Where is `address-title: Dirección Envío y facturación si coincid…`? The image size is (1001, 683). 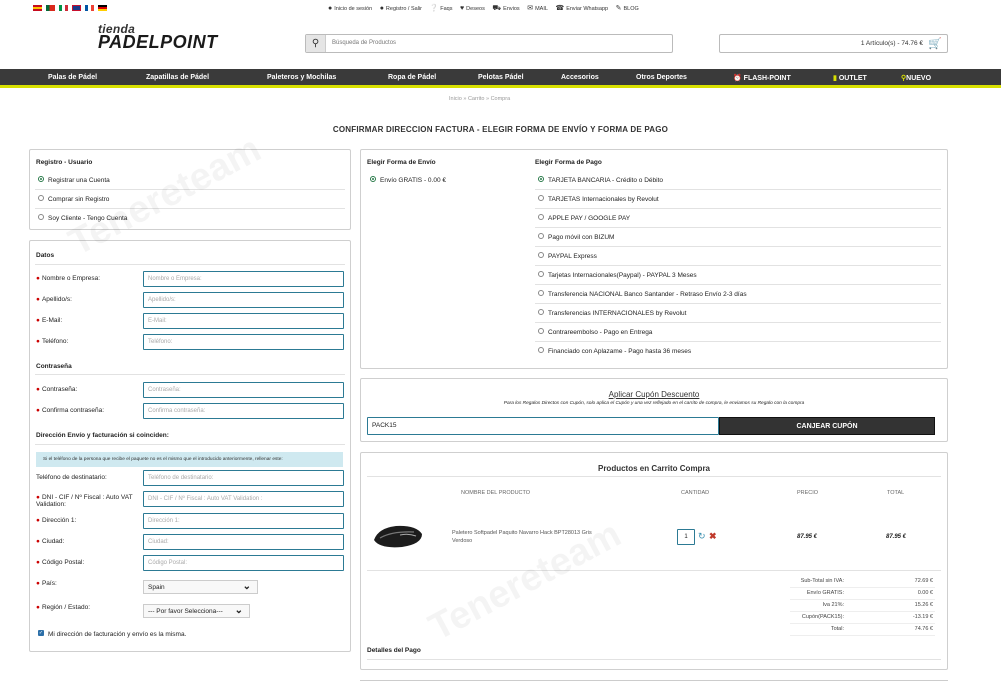 address-title: Dirección Envío y facturación si coincid… is located at coordinates (102, 435).